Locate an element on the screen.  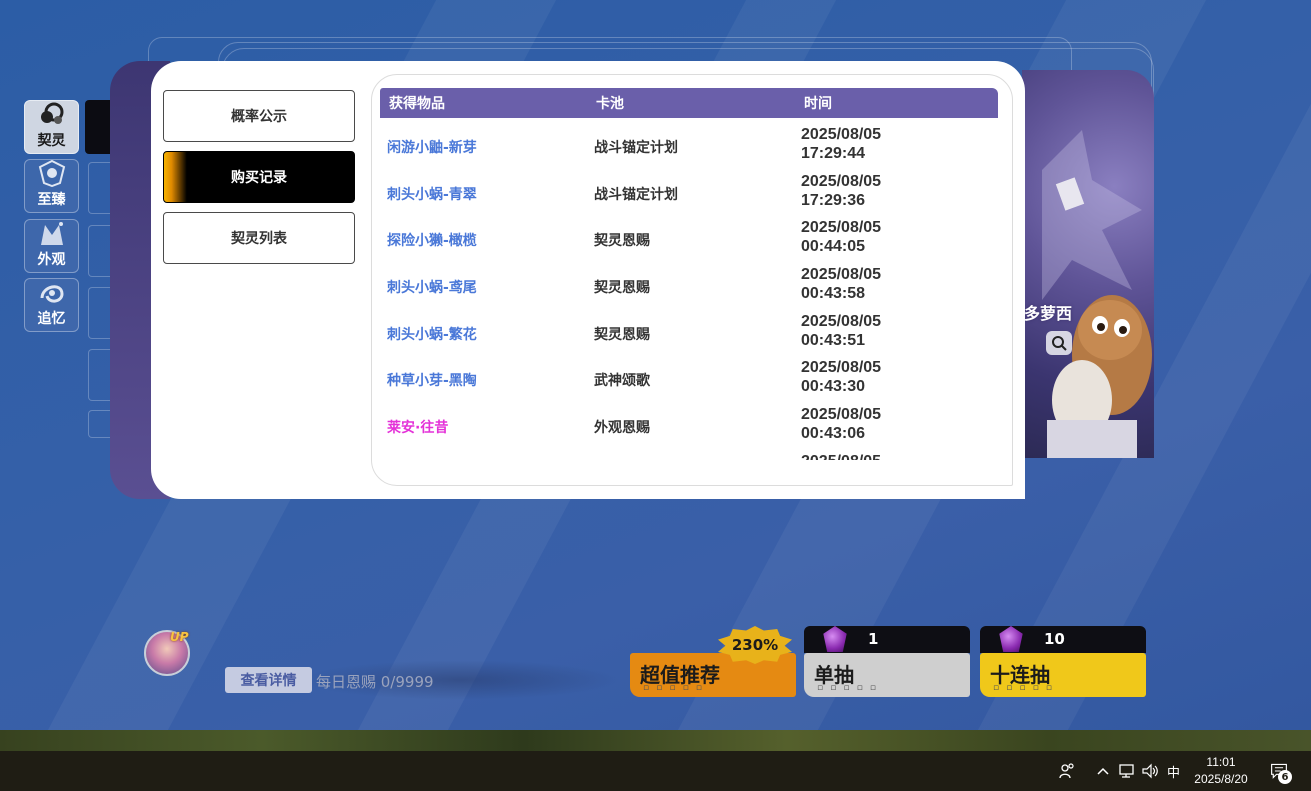
table-row: 刺头小蜗-青翠 战斗锚定计划 2025/08/05 17:29:36 is located at coordinates (692, 193).